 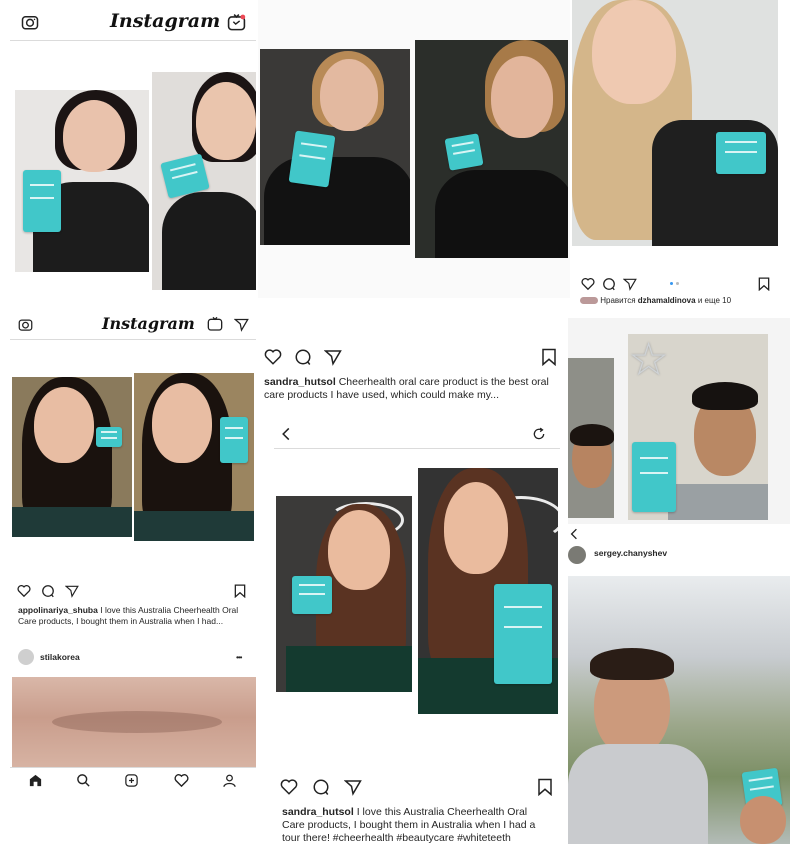 What do you see at coordinates (58, 610) in the screenshot?
I see `caption-username: appolinariya_shuba` at bounding box center [58, 610].